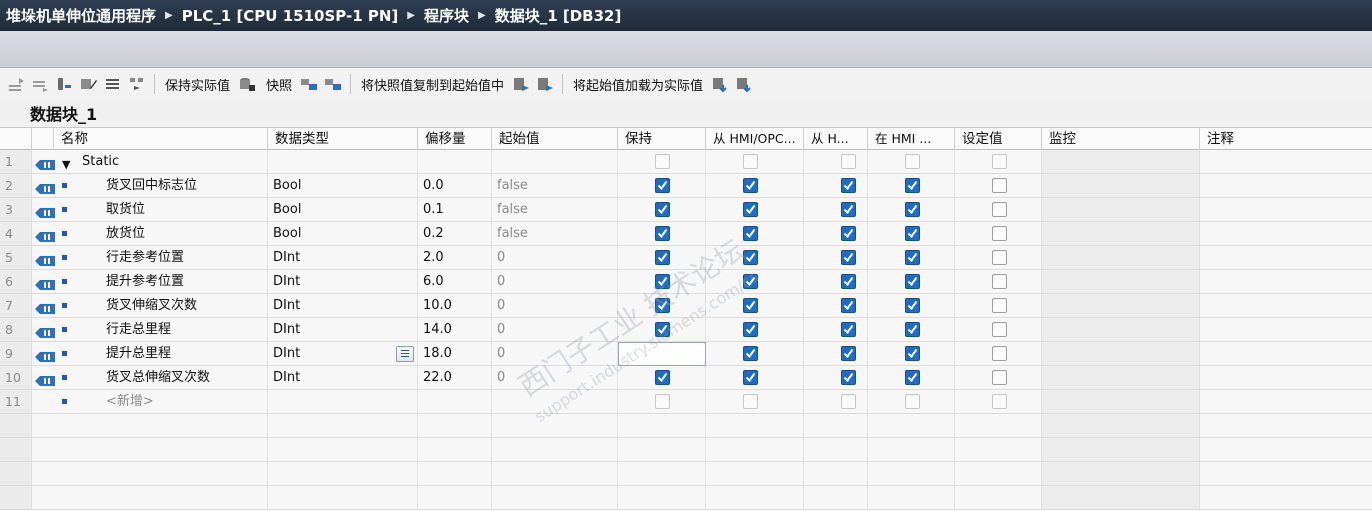 The width and height of the screenshot is (1372, 511). Describe the element at coordinates (150, 401) in the screenshot. I see `name-cell: <新增>` at that location.